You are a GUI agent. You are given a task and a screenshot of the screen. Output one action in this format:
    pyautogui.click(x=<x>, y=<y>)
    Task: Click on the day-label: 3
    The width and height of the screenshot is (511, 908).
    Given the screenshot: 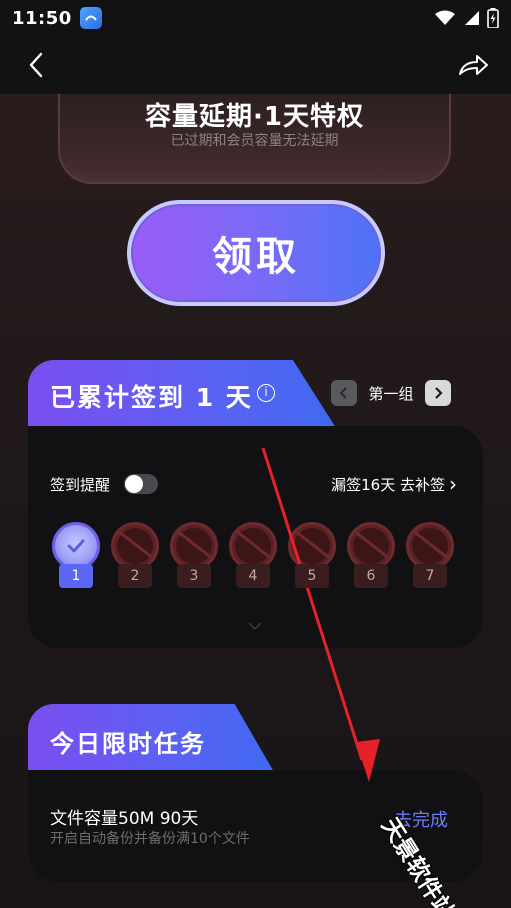 What is the action you would take?
    pyautogui.click(x=194, y=576)
    